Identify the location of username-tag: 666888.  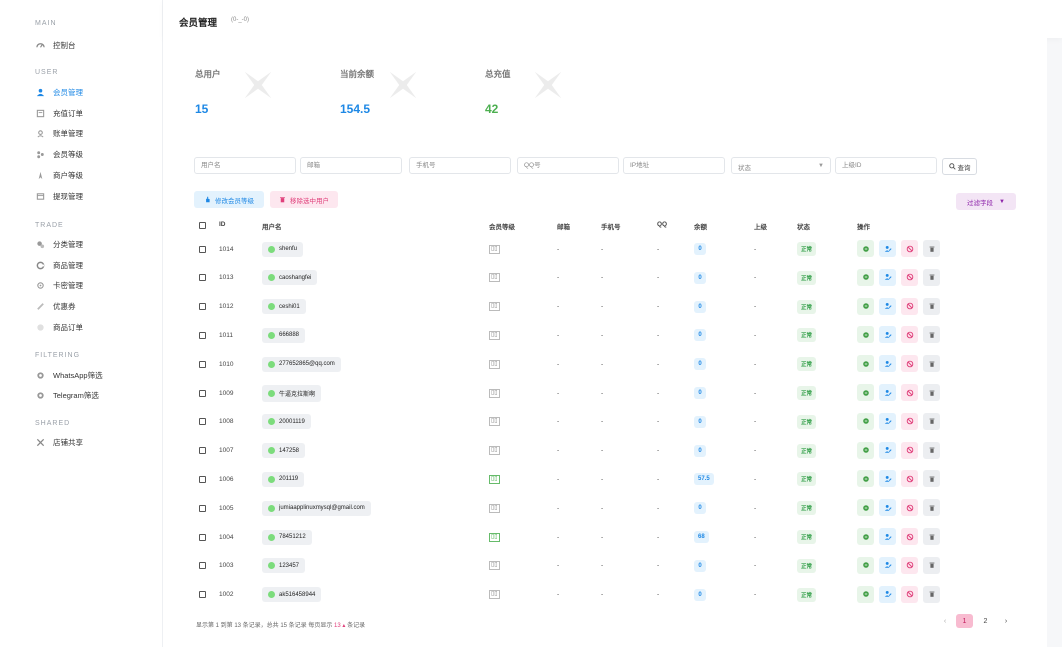
(284, 335).